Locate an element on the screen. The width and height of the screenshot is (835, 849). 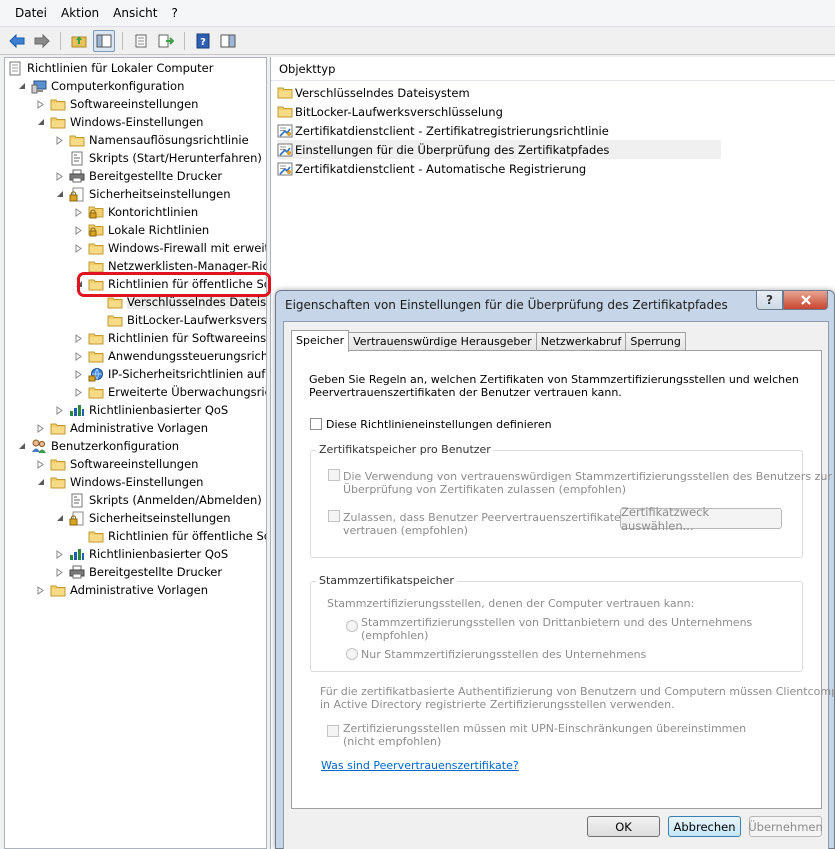
back-arrow-icon is located at coordinates (17, 41).